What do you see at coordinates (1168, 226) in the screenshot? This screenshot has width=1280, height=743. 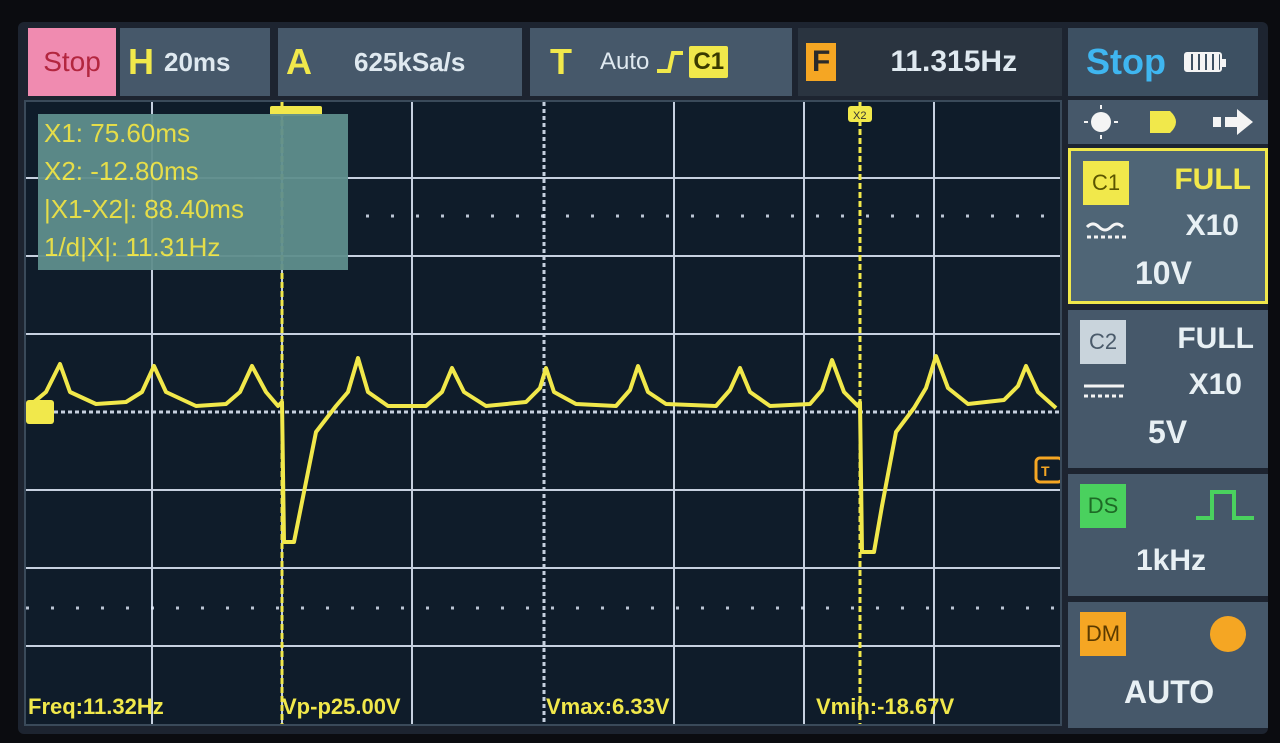 I see `channel-1-card: C1 FULL X10 10V` at bounding box center [1168, 226].